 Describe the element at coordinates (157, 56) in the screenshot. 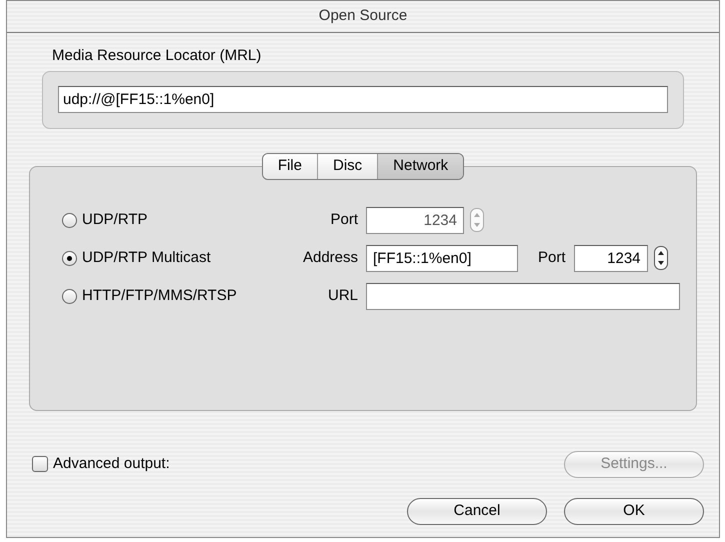

I see `mrl-label: Media Resource Locator (MRL)` at that location.